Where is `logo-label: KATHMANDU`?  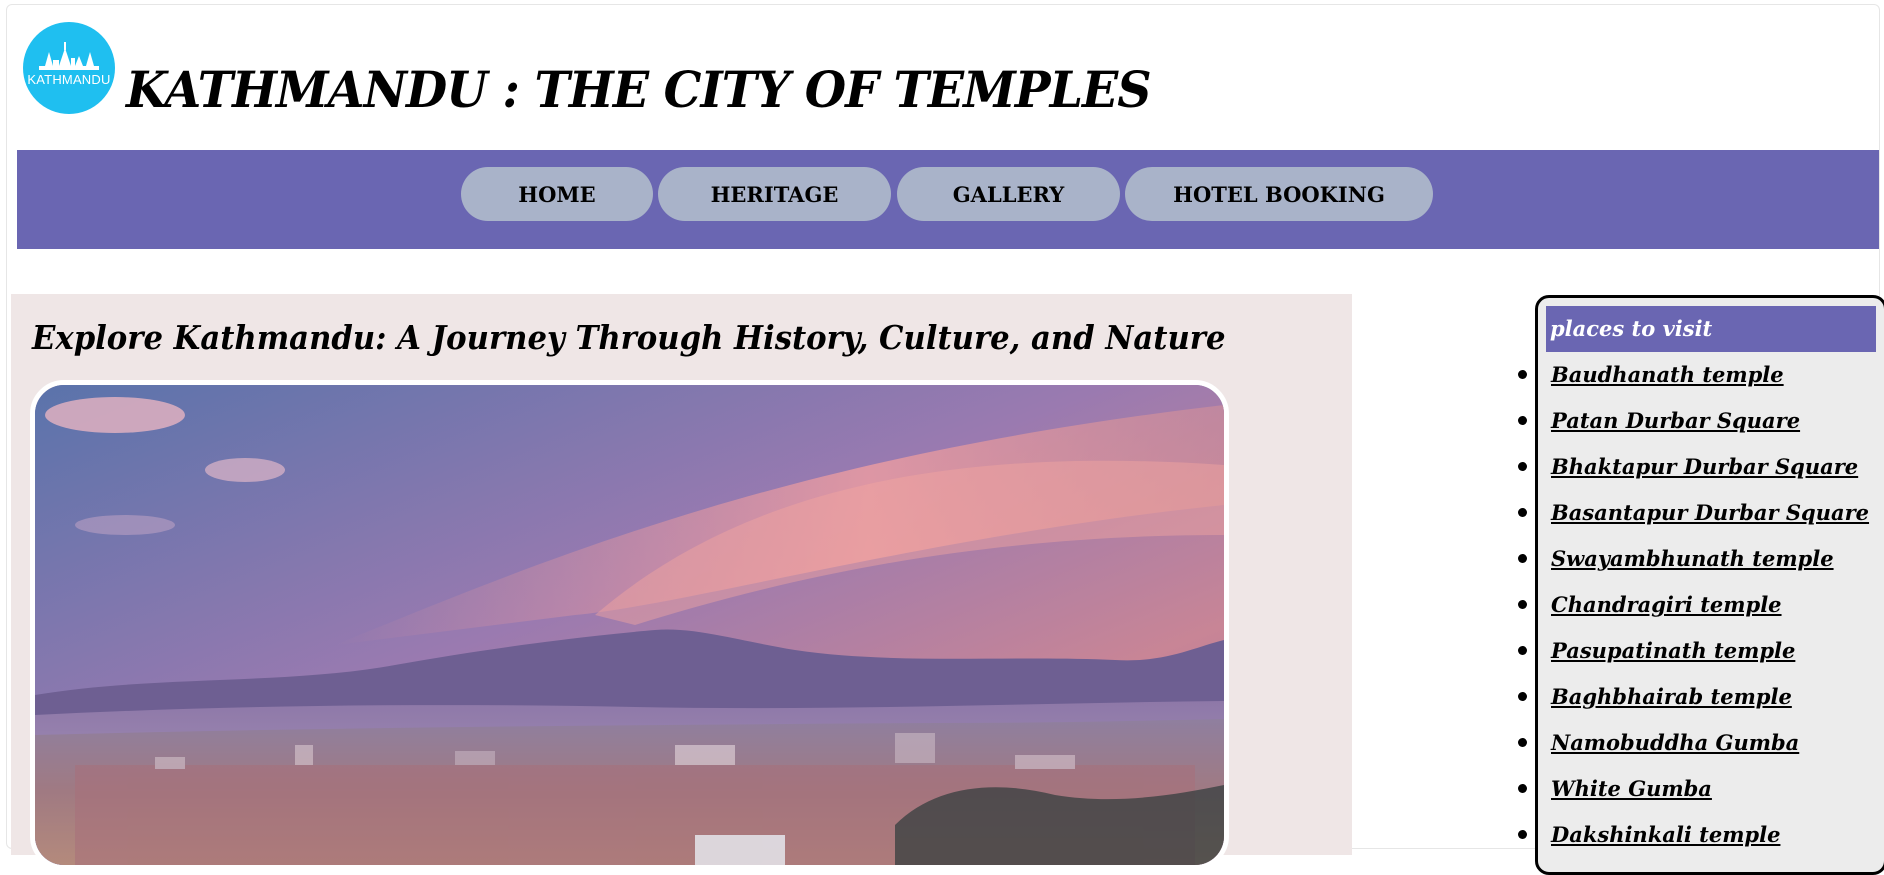
logo-label: KATHMANDU is located at coordinates (69, 79).